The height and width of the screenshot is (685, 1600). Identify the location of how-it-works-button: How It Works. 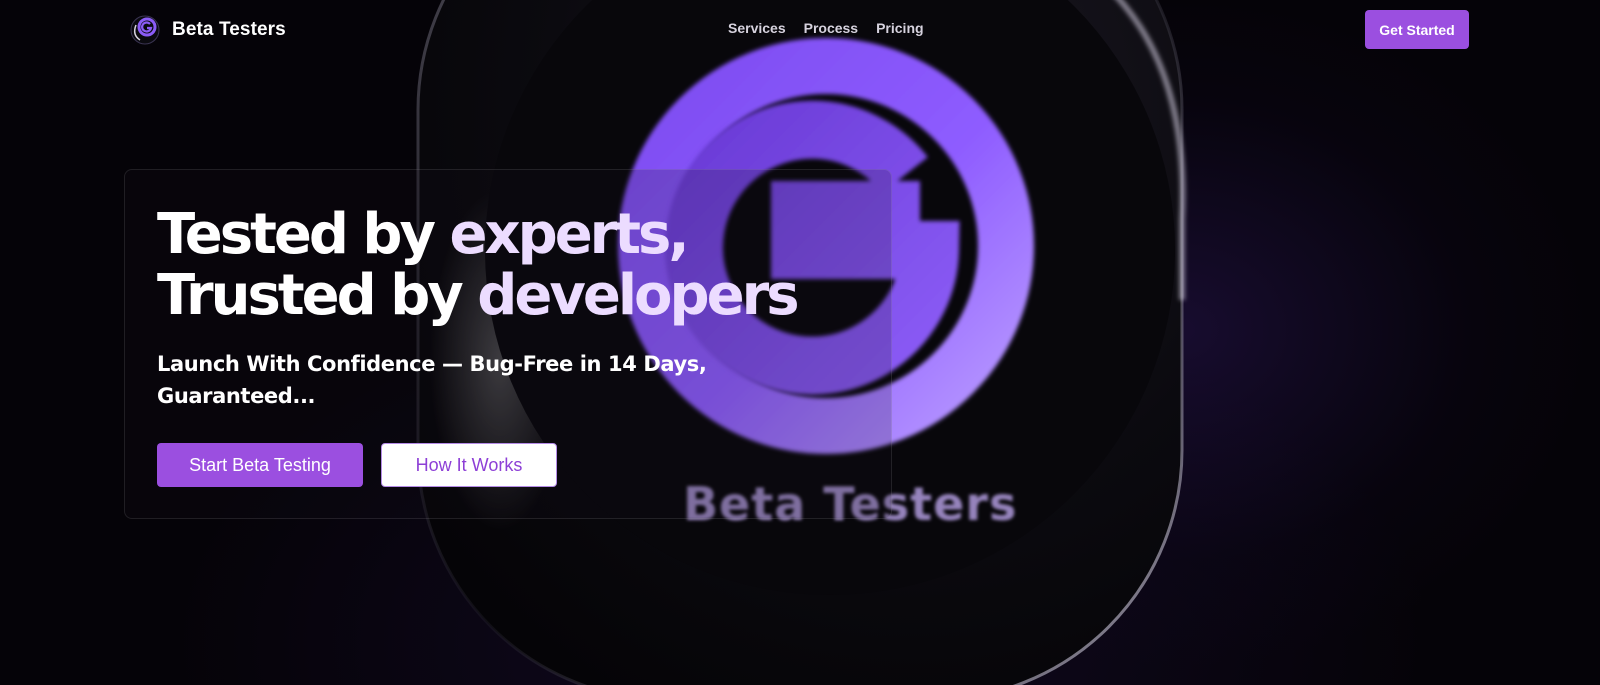
(469, 465).